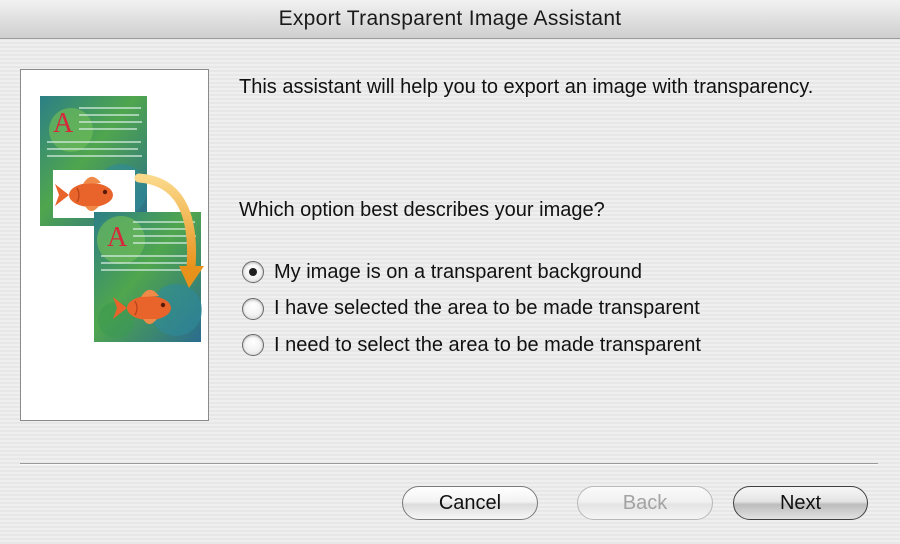 This screenshot has width=900, height=544. I want to click on window-title: Export Transparent Image Assistant, so click(450, 18).